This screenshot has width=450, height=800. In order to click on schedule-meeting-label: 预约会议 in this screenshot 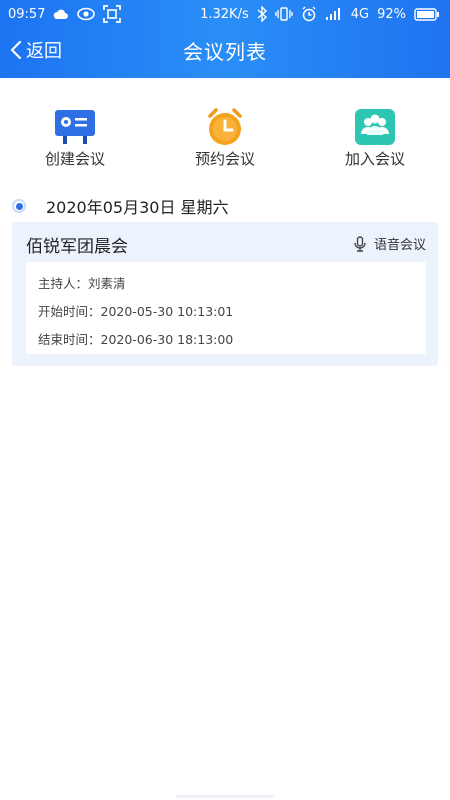, I will do `click(224, 159)`.